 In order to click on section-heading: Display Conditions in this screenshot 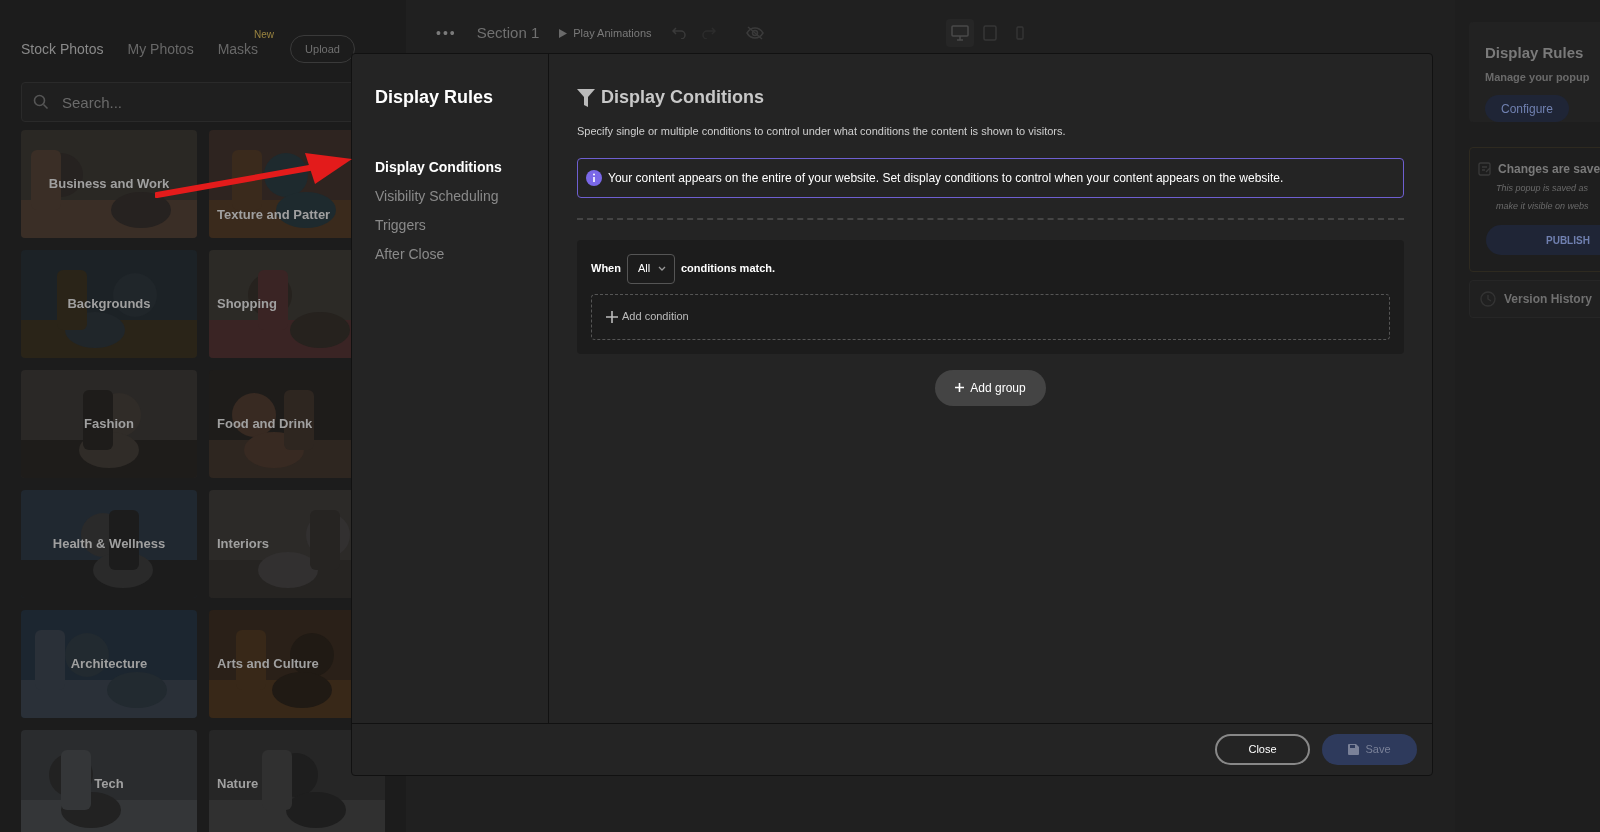, I will do `click(682, 97)`.